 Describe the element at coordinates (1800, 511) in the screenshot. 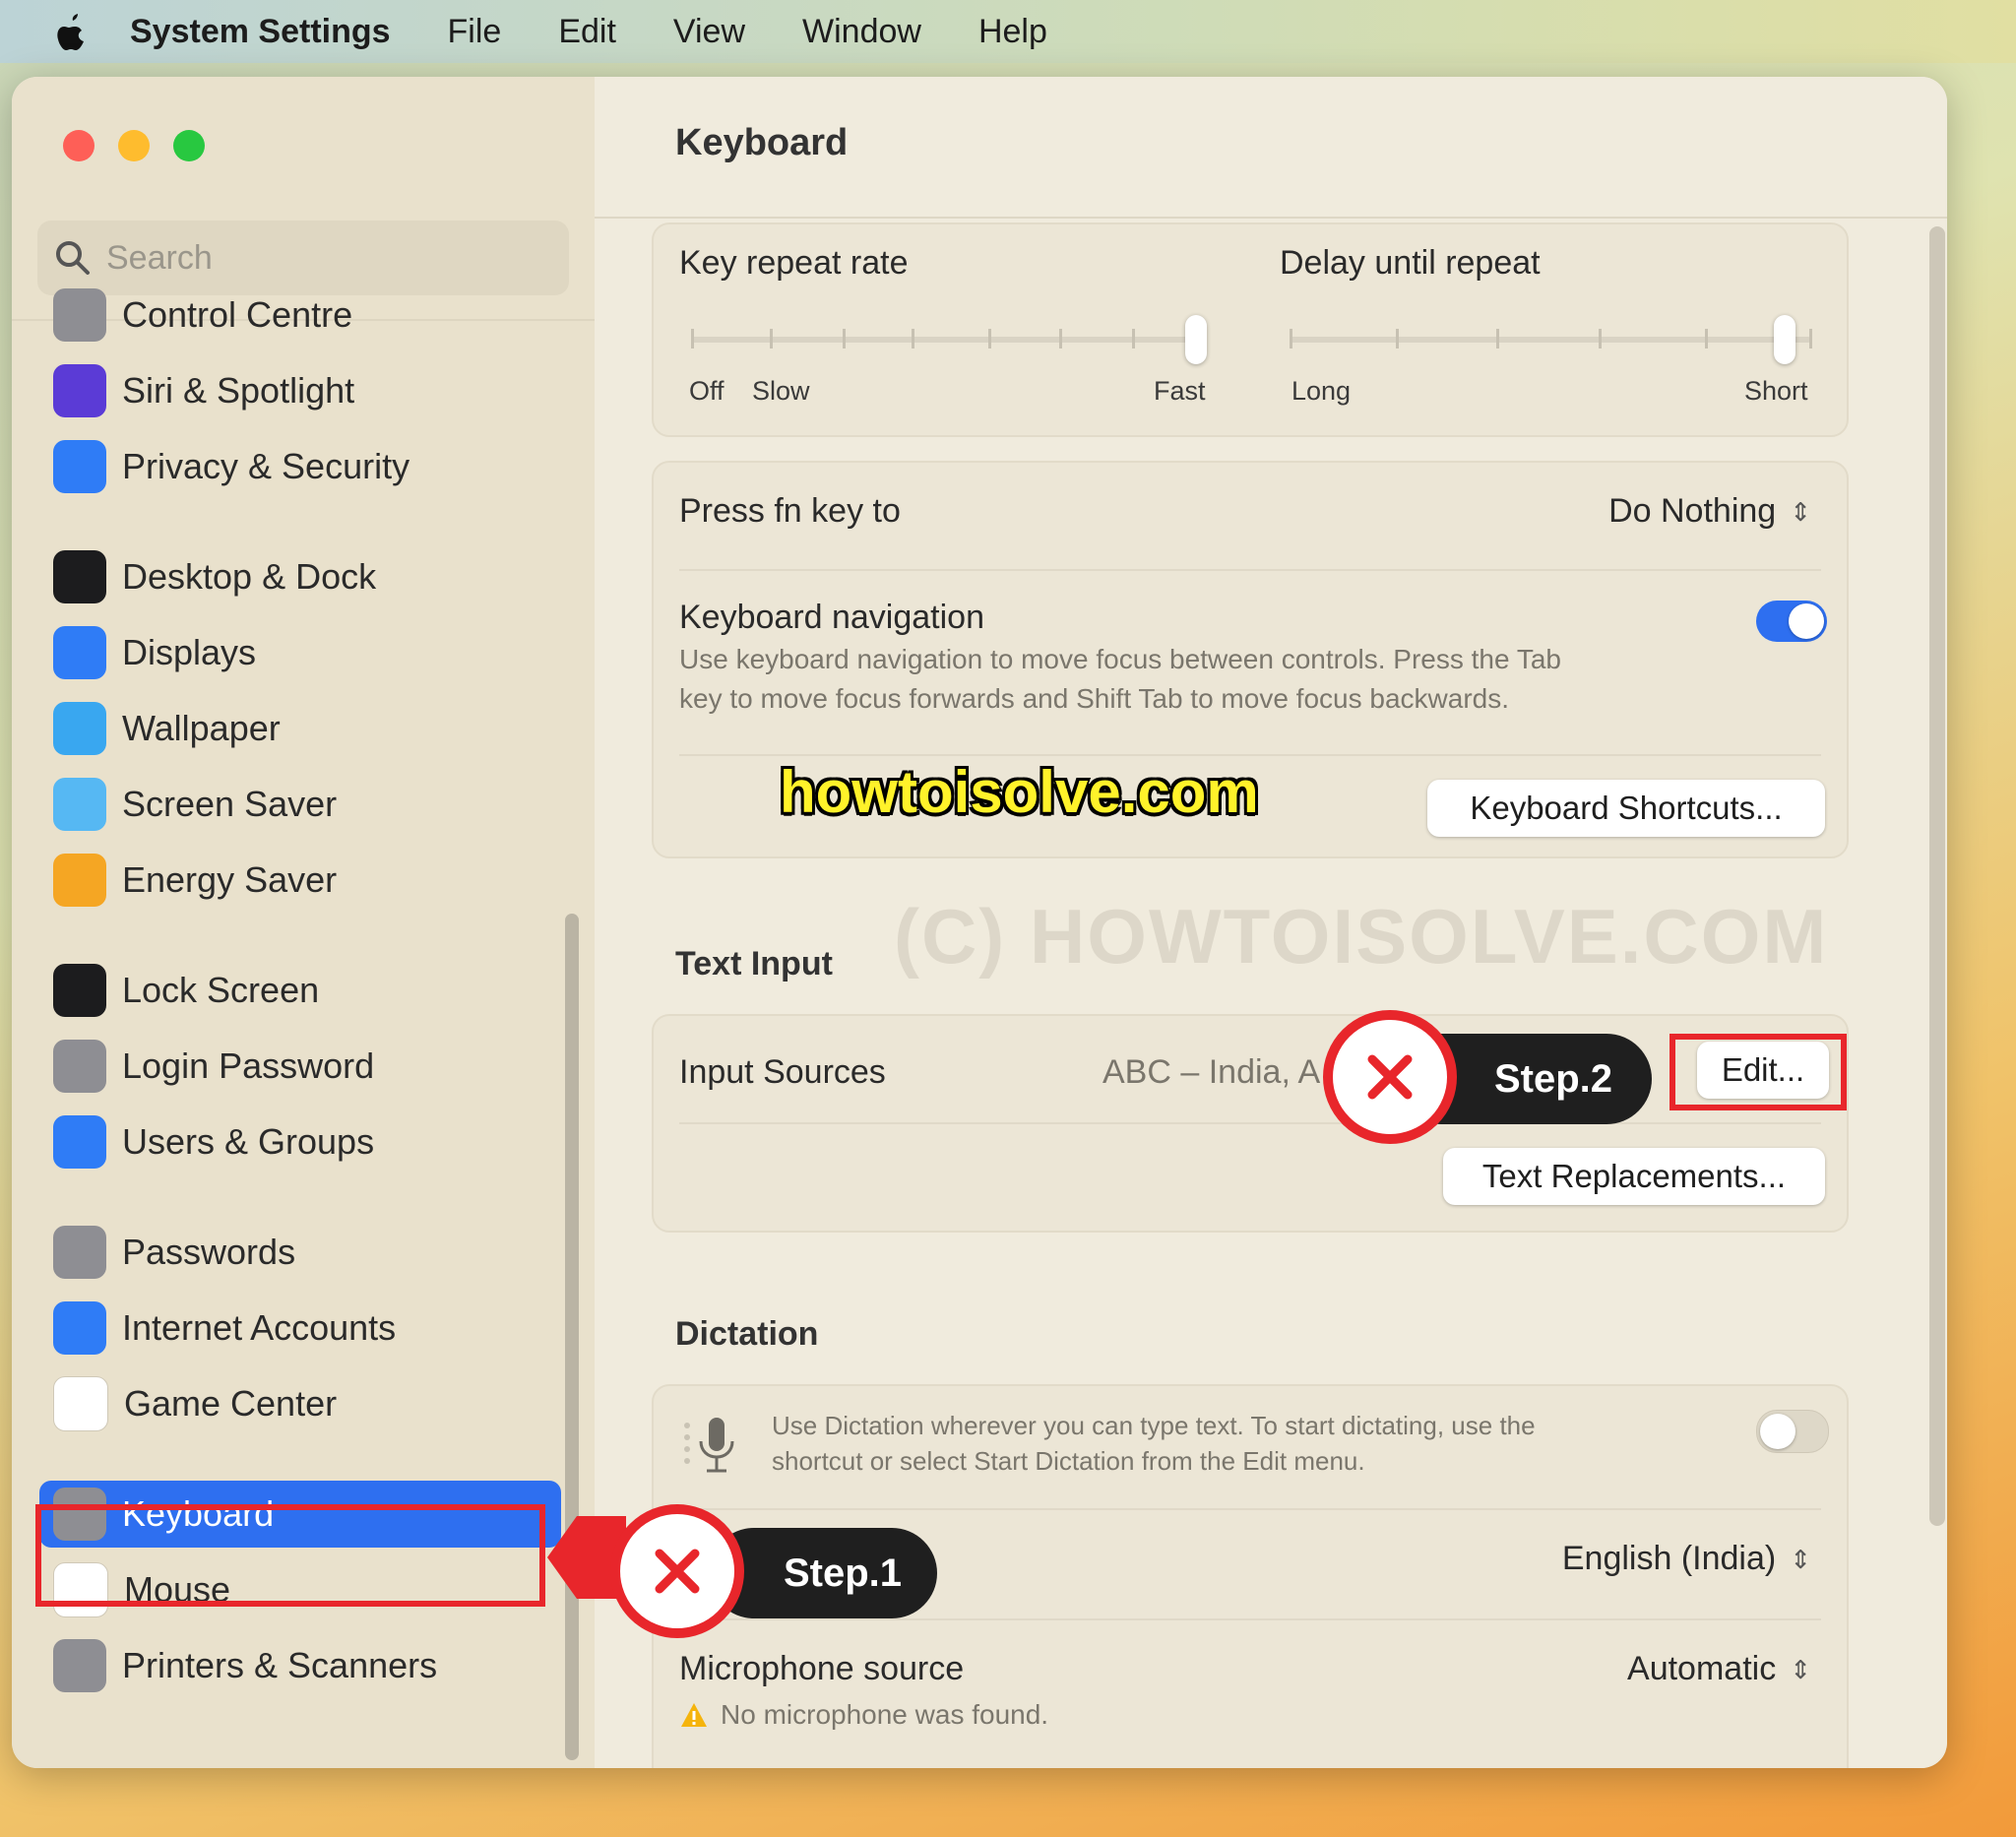

I see `updown-chevron-icon: ⇕` at that location.